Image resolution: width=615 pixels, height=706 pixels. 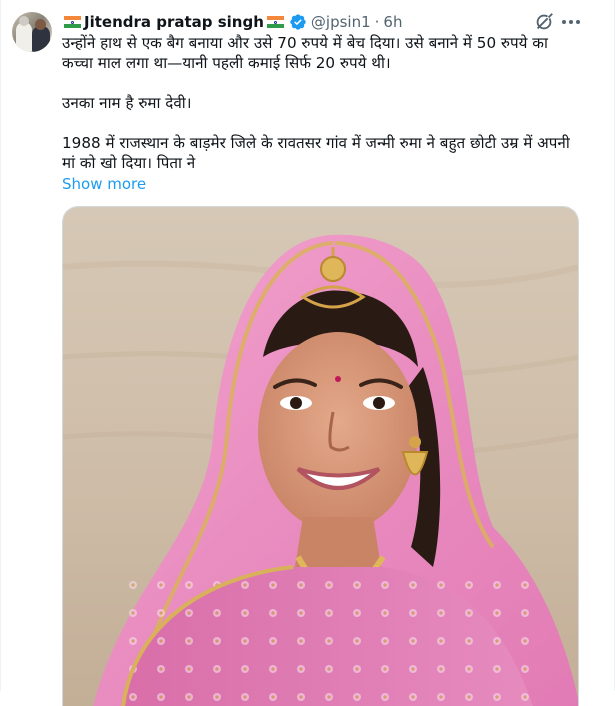 What do you see at coordinates (571, 22) in the screenshot?
I see `more-icon` at bounding box center [571, 22].